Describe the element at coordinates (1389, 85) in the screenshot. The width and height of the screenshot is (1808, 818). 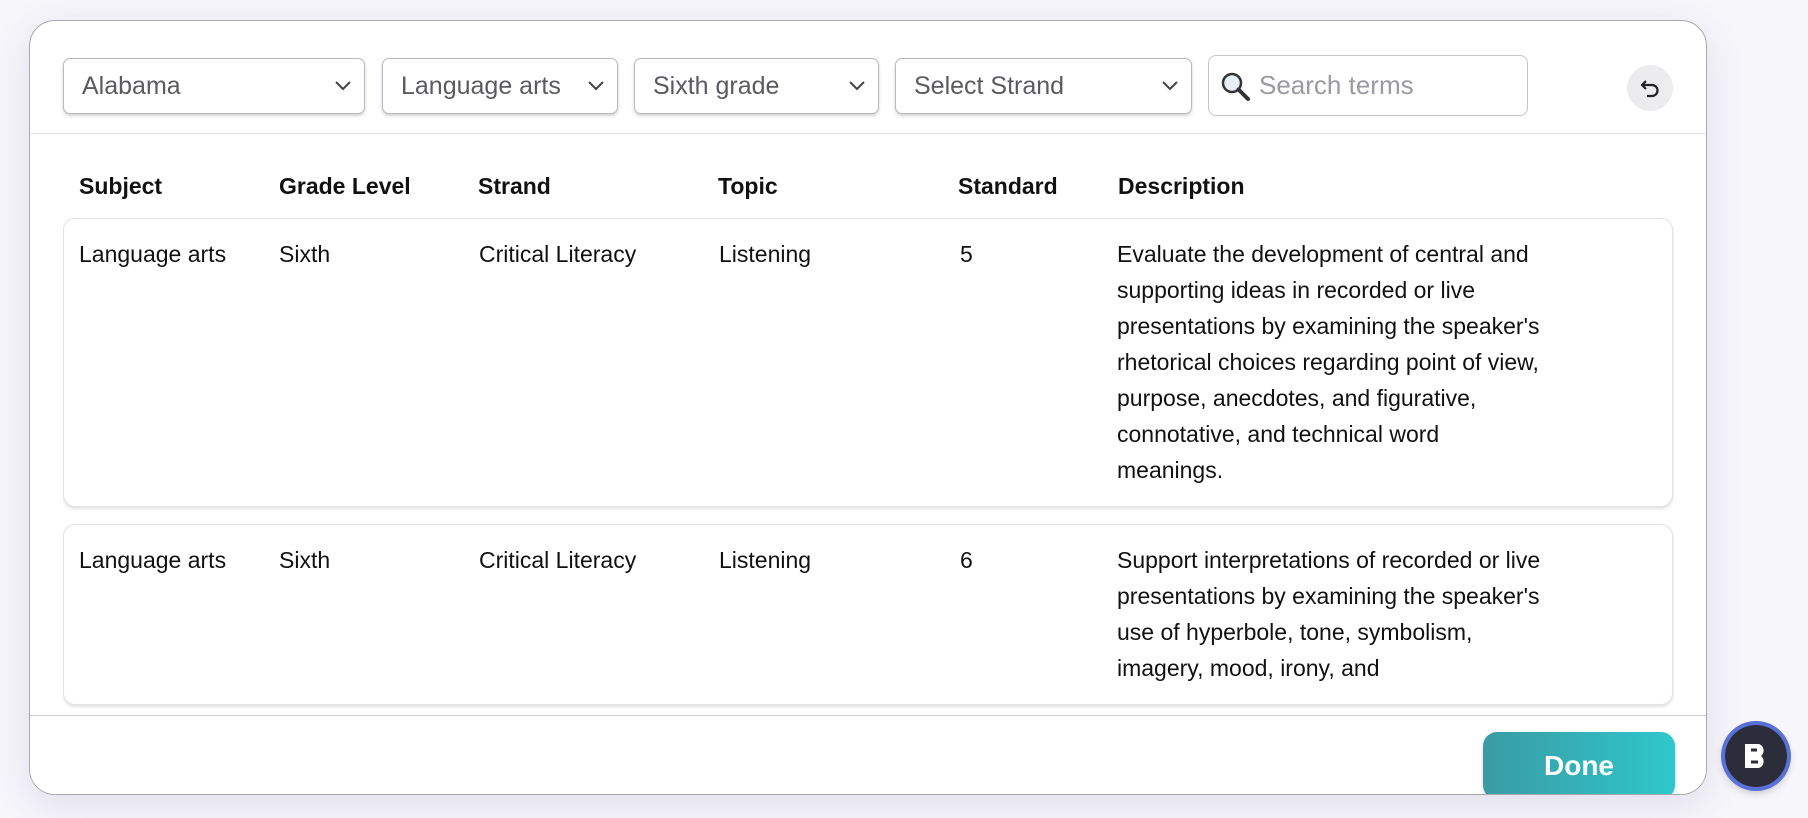
I see `search-input` at that location.